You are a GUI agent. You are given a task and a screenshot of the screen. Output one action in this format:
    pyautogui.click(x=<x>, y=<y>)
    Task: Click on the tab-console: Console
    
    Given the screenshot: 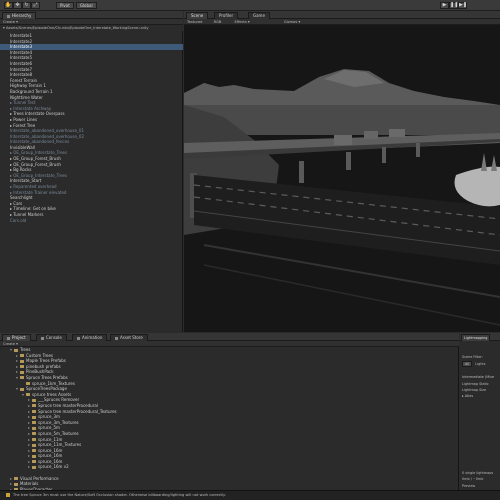 What is the action you would take?
    pyautogui.click(x=51, y=337)
    